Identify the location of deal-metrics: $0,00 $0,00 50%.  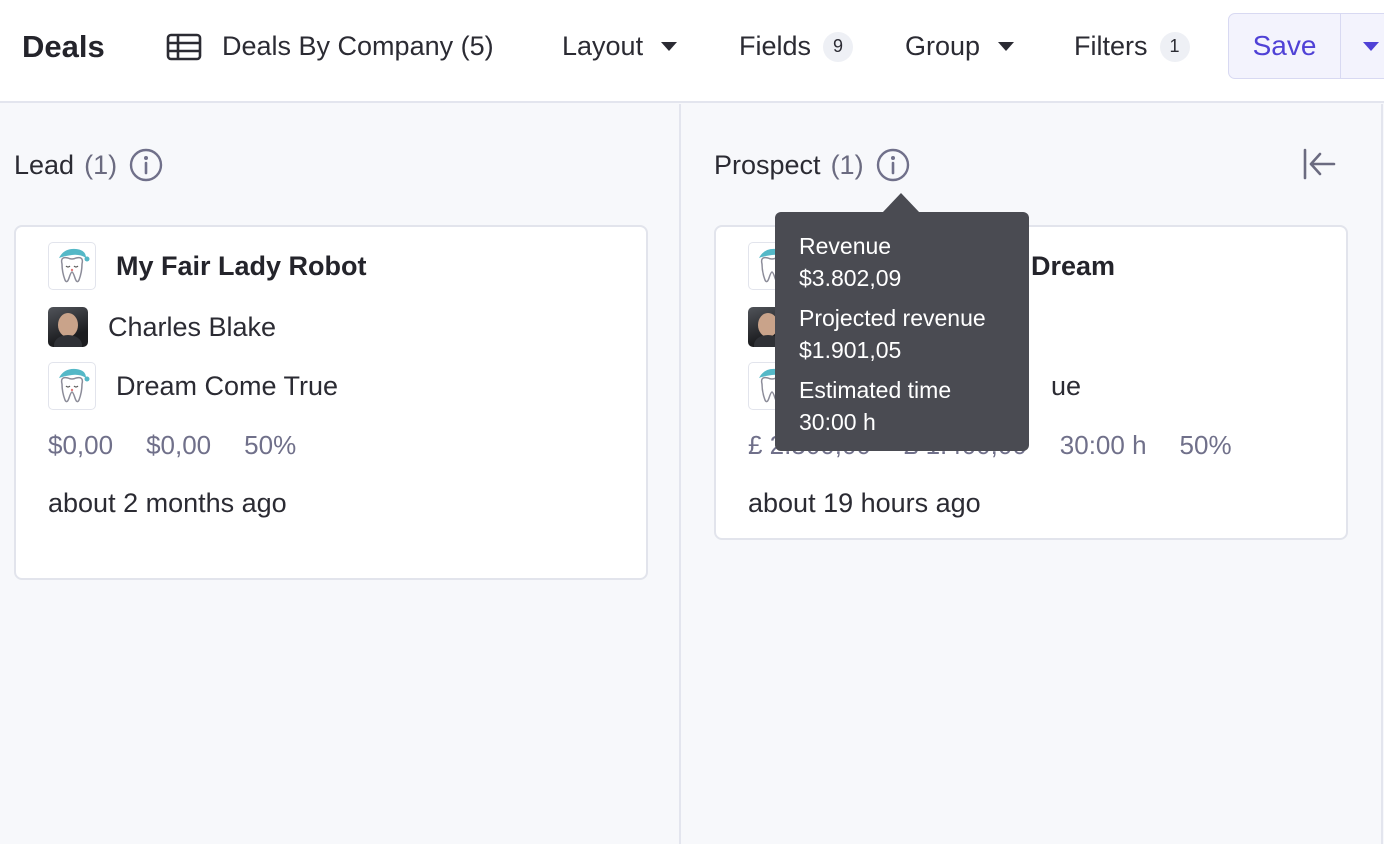
(188, 445).